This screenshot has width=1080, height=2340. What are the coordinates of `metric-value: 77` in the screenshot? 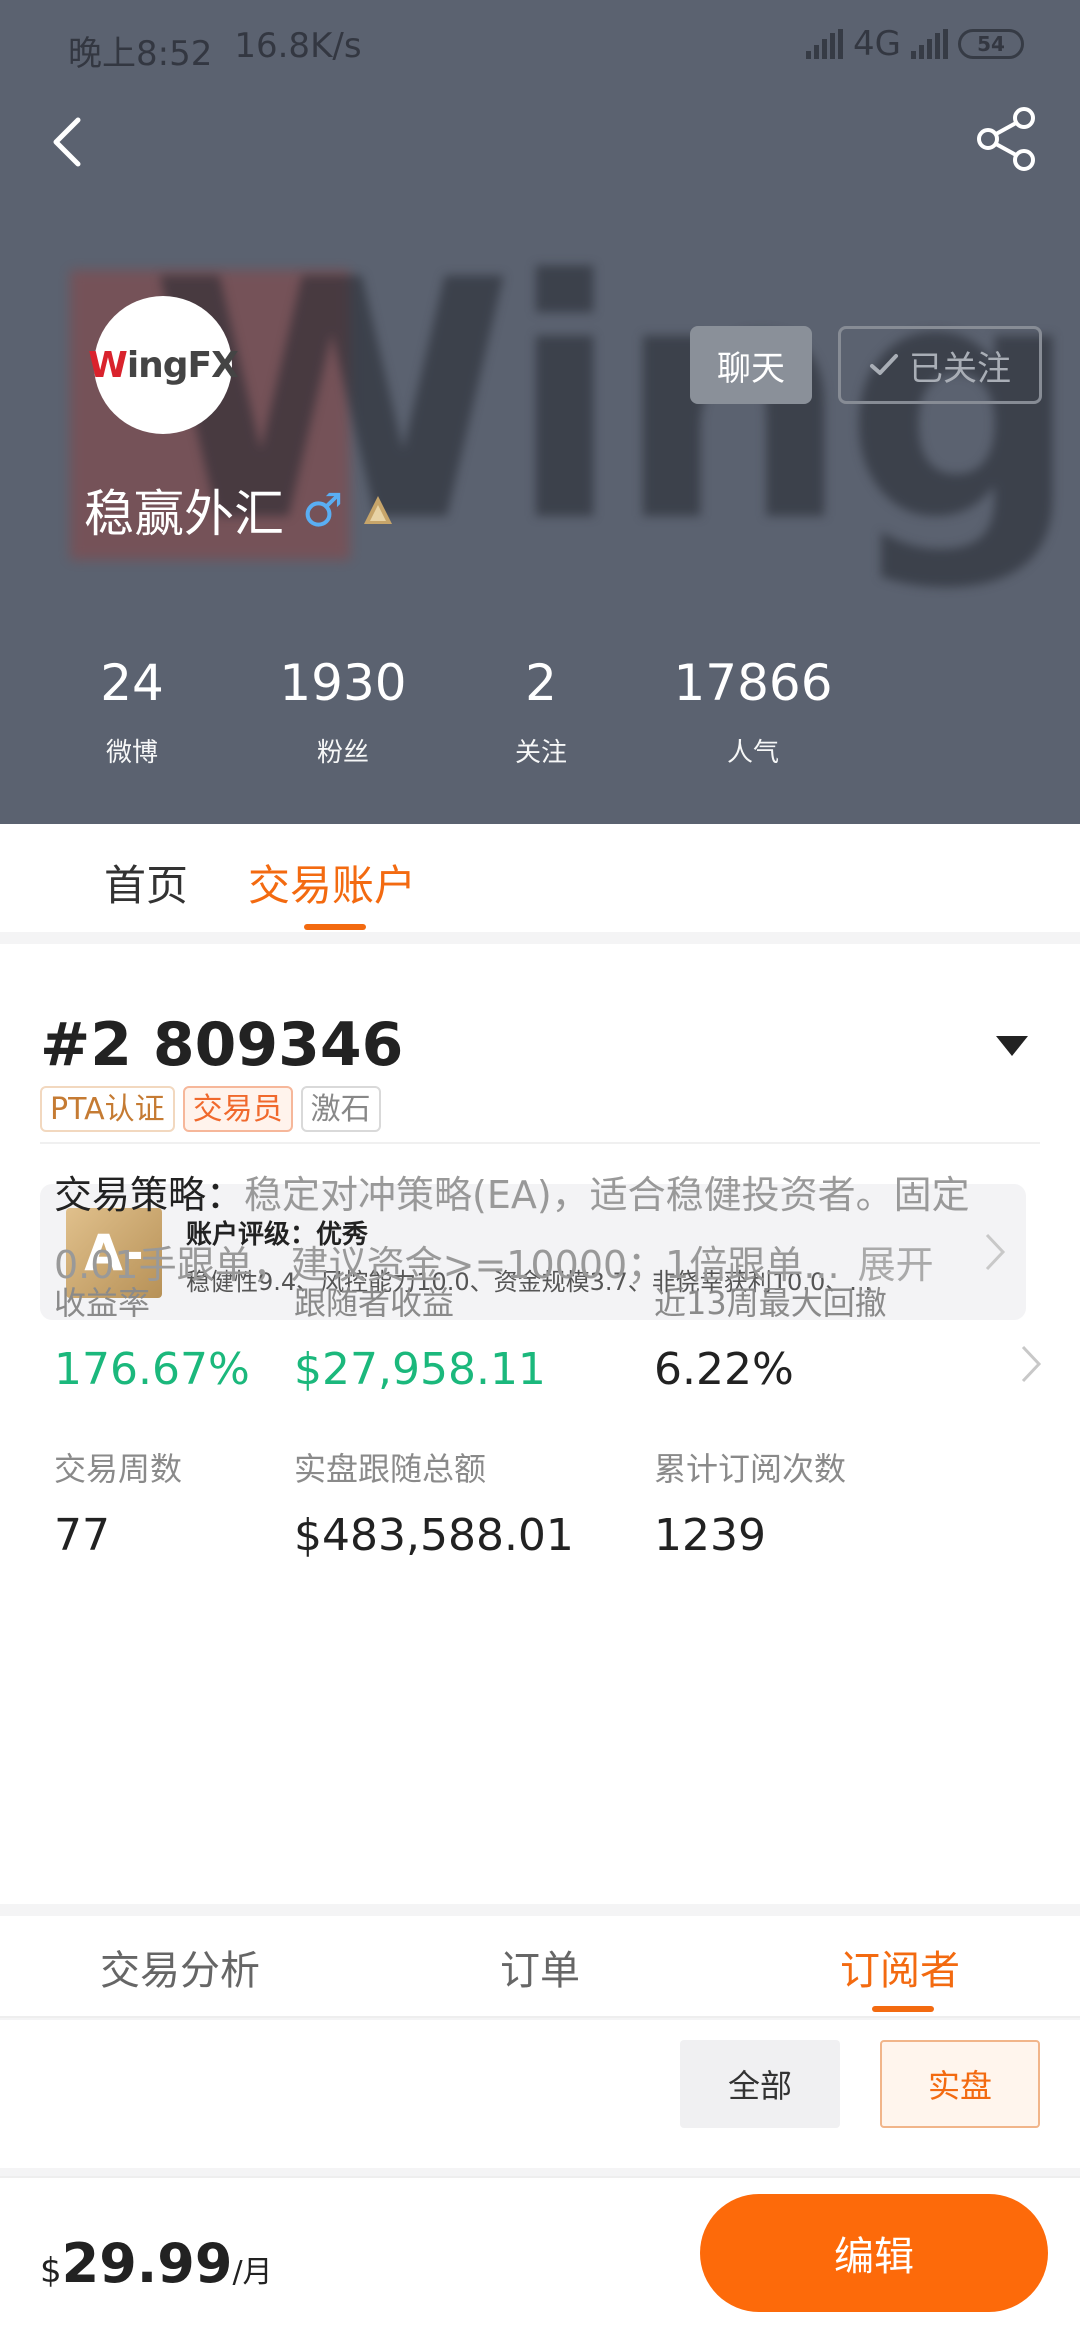 It's located at (82, 1535).